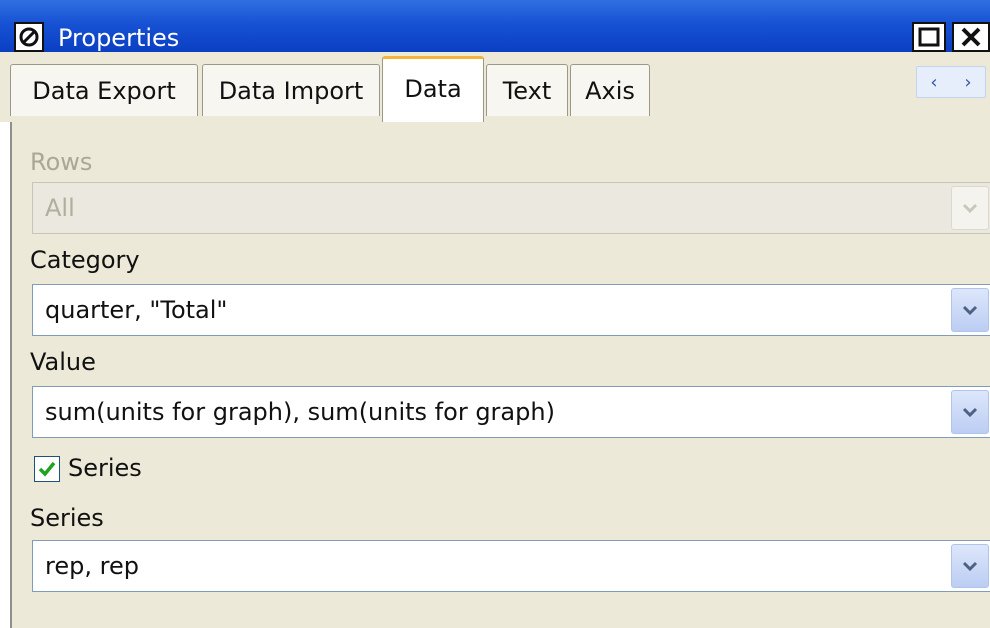 The height and width of the screenshot is (628, 990). What do you see at coordinates (119, 38) in the screenshot?
I see `window-title: Properties` at bounding box center [119, 38].